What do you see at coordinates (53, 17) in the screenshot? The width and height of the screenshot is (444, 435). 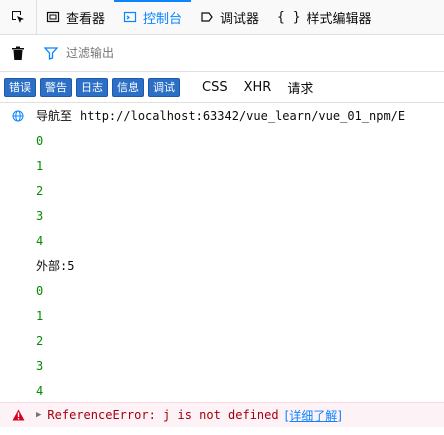 I see `inspector-icon` at bounding box center [53, 17].